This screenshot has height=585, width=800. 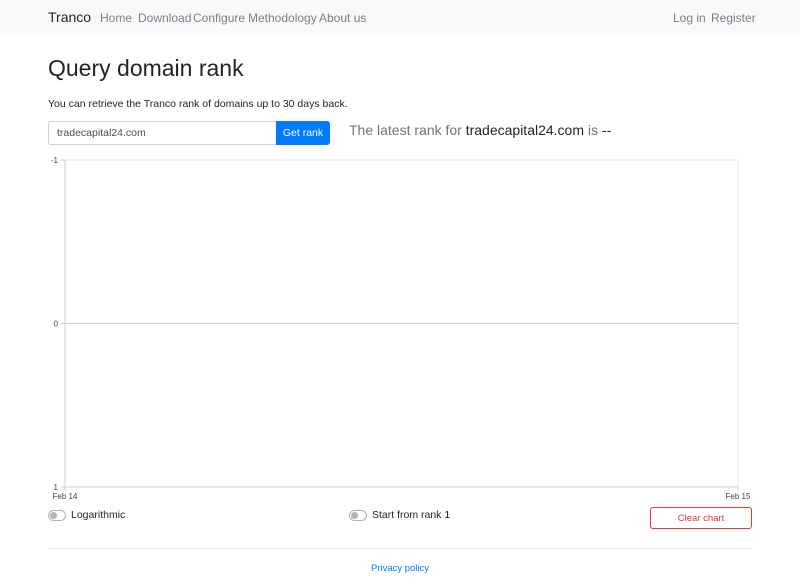 I want to click on y-tick-label: -1, so click(x=55, y=160).